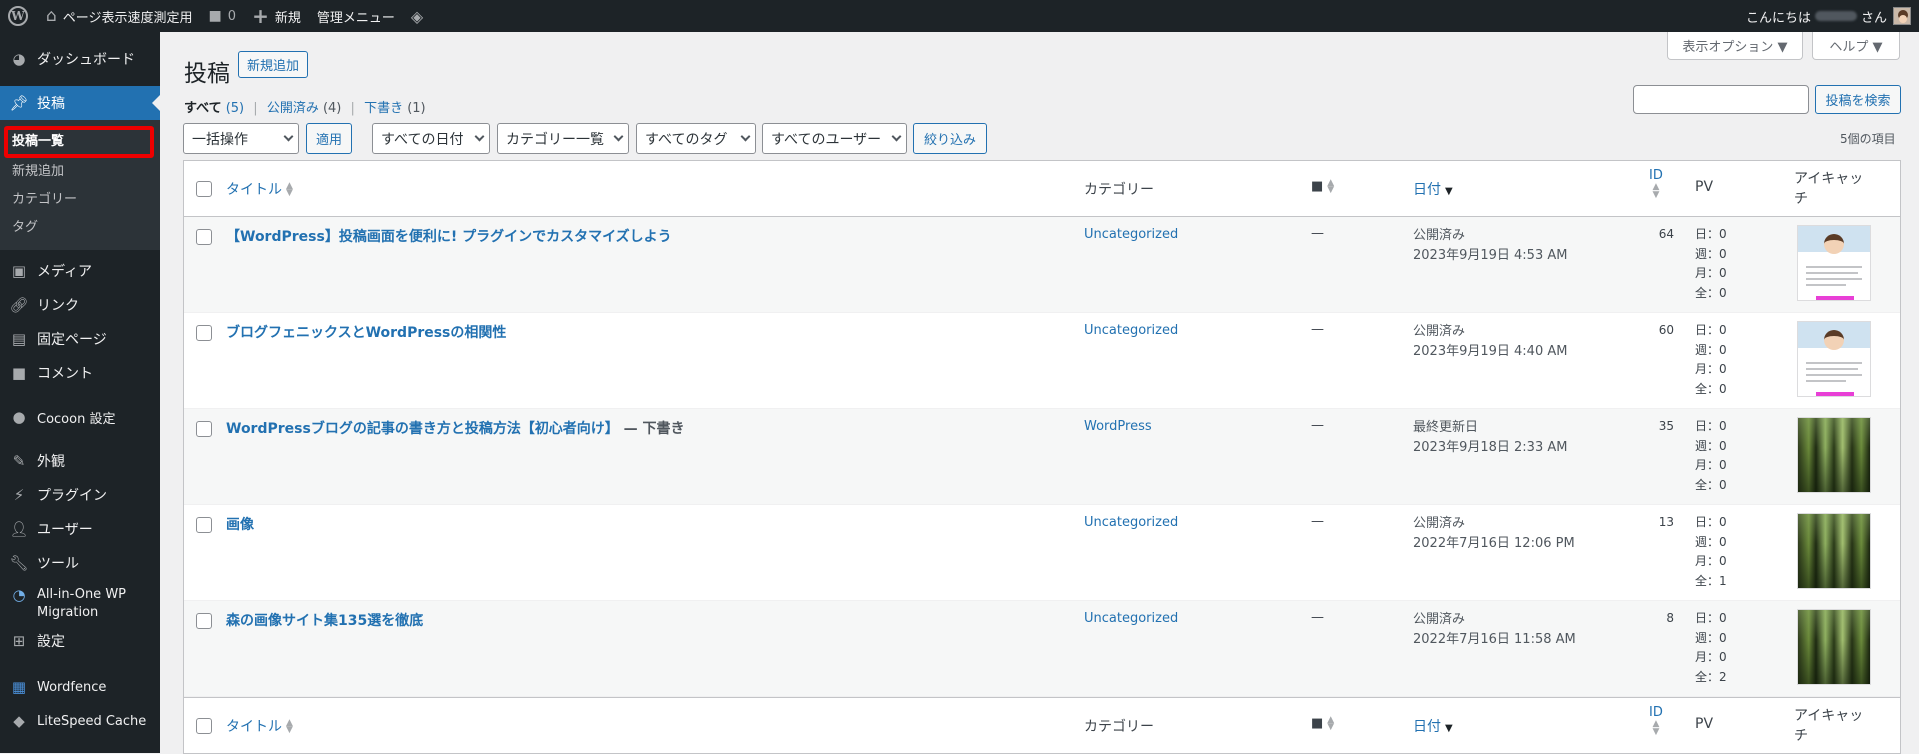  I want to click on post-category-link: WordPress, so click(1118, 426).